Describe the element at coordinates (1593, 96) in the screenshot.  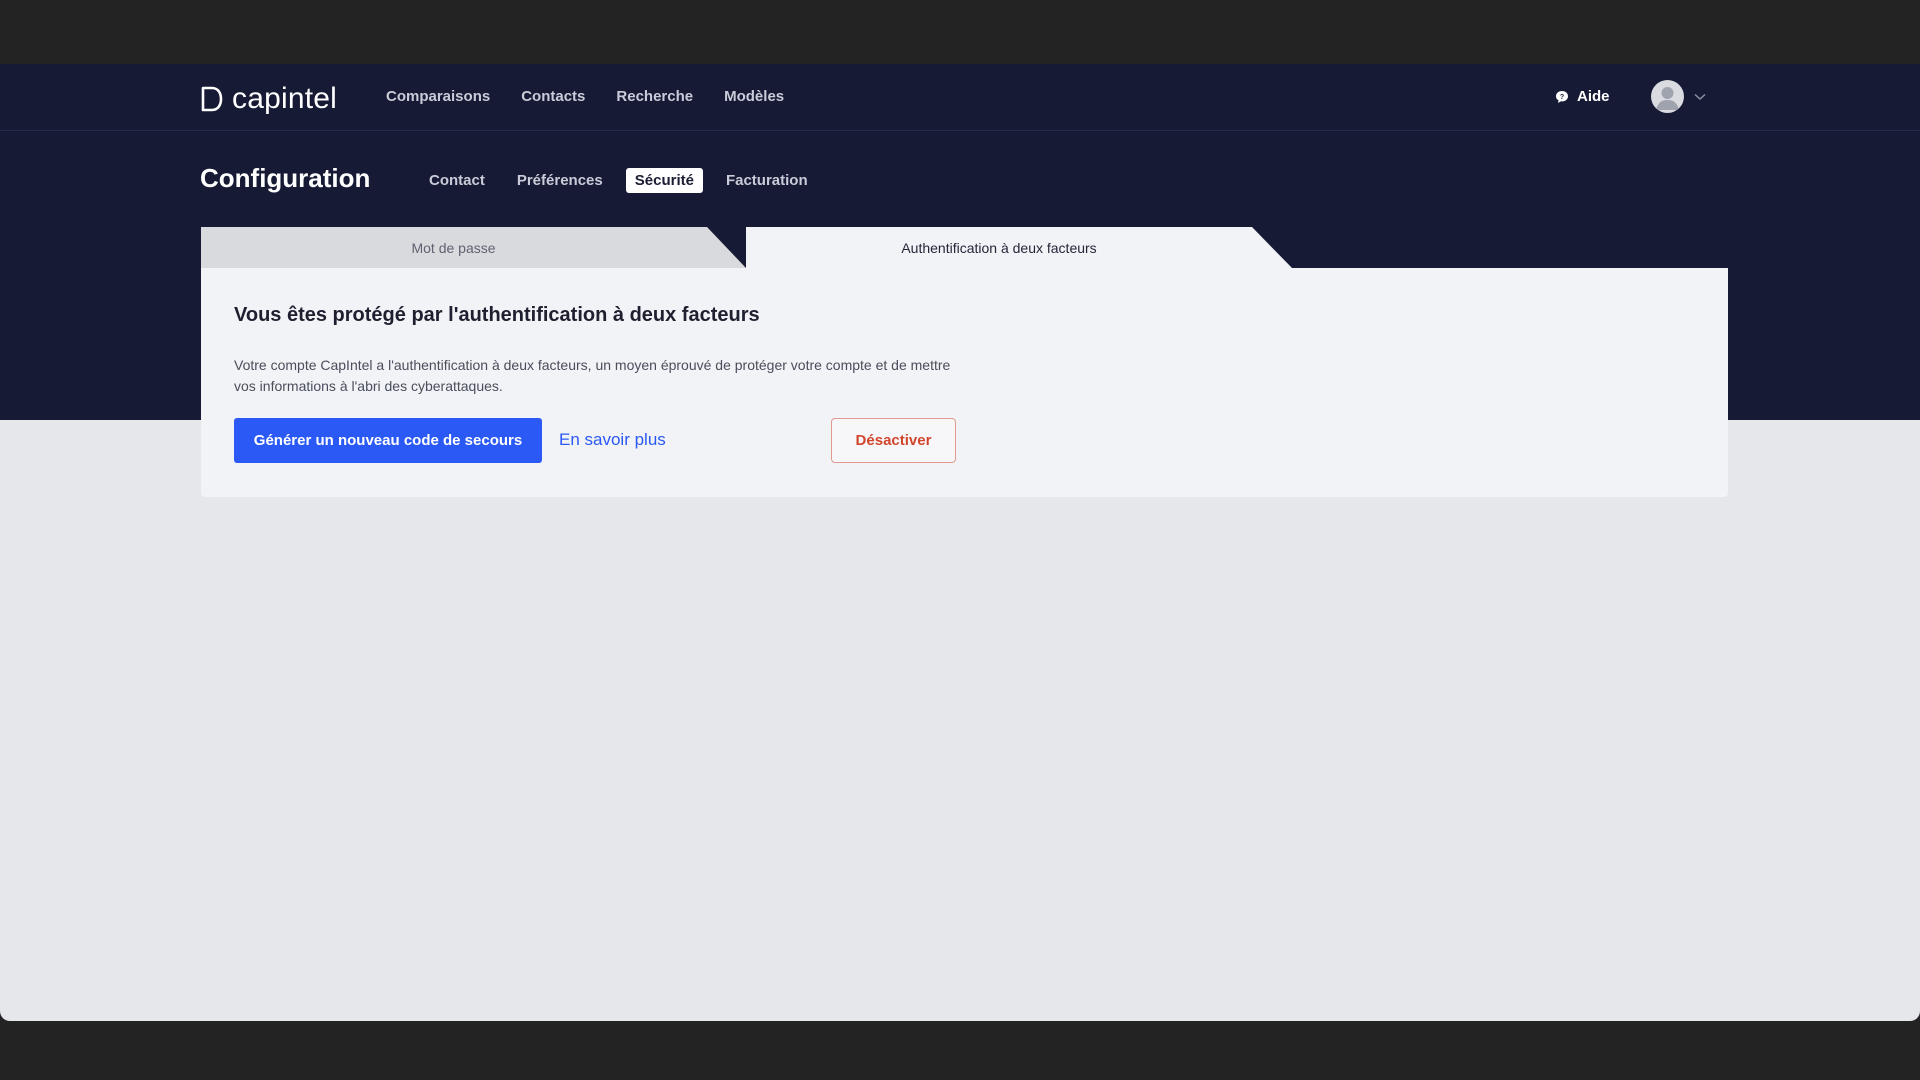
I see `help-label: Aide` at that location.